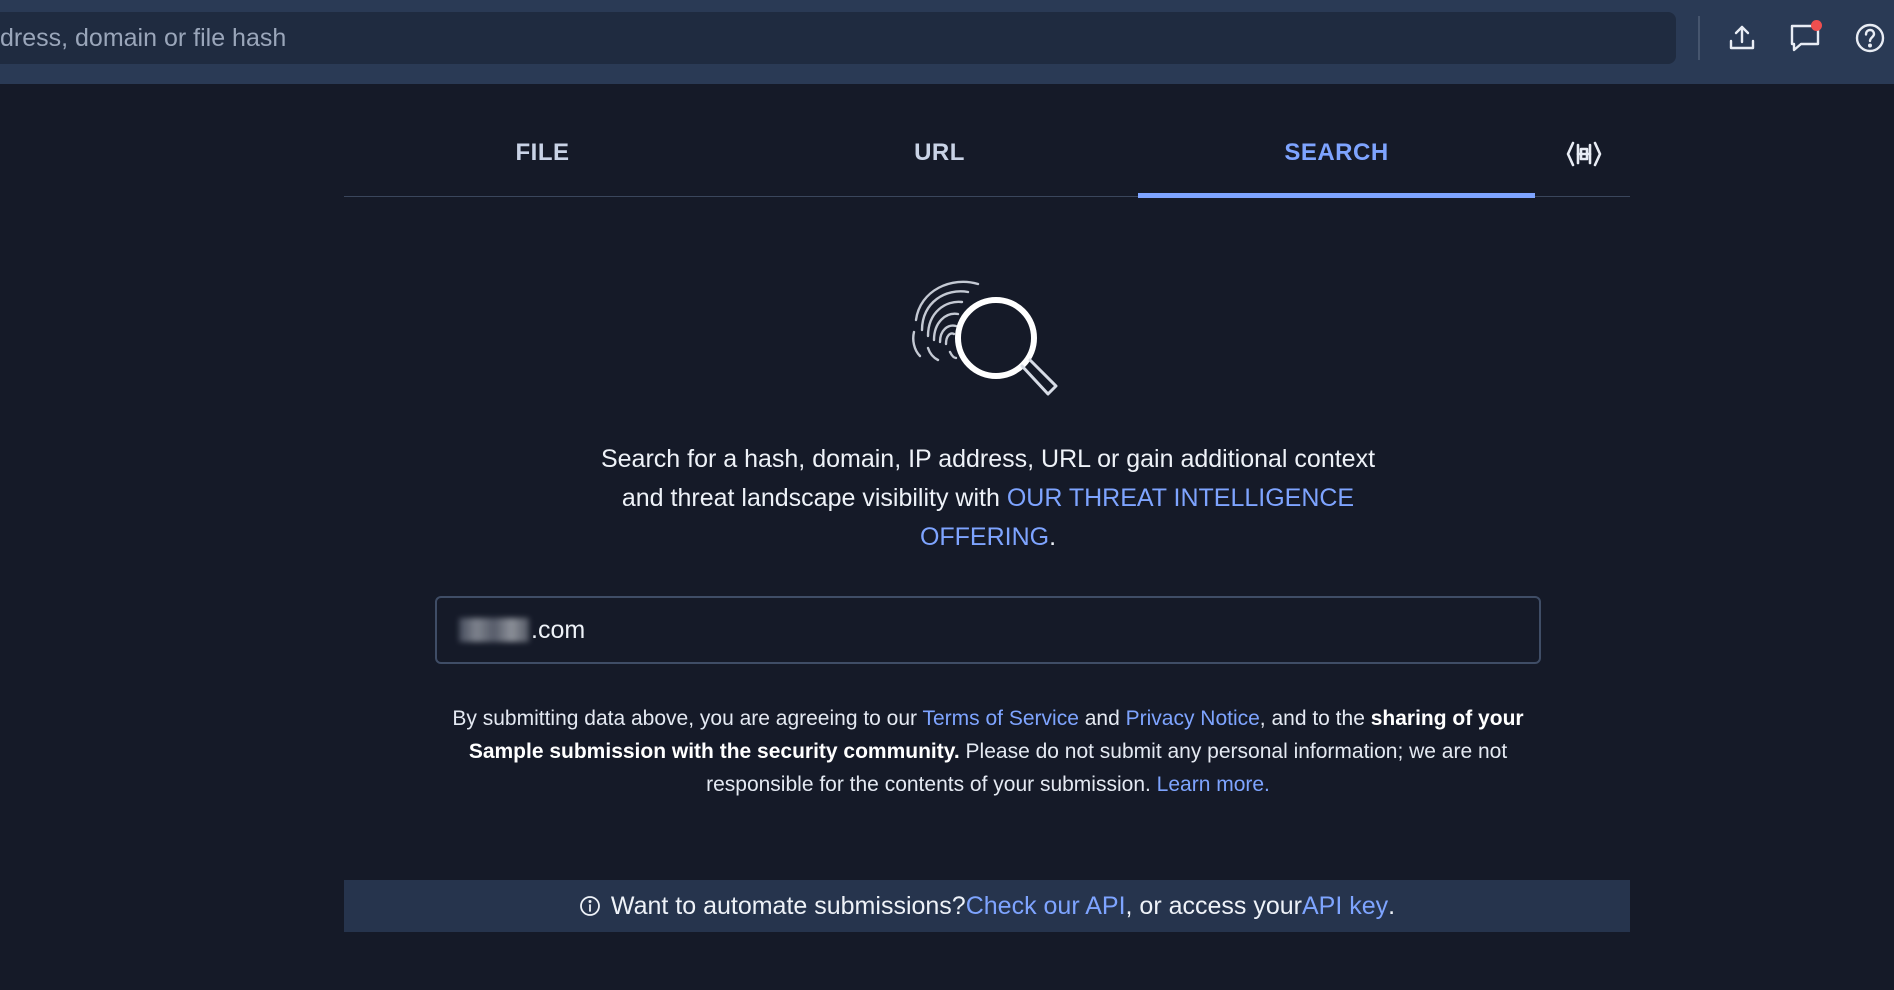 The height and width of the screenshot is (990, 1894). I want to click on help-icon, so click(1870, 38).